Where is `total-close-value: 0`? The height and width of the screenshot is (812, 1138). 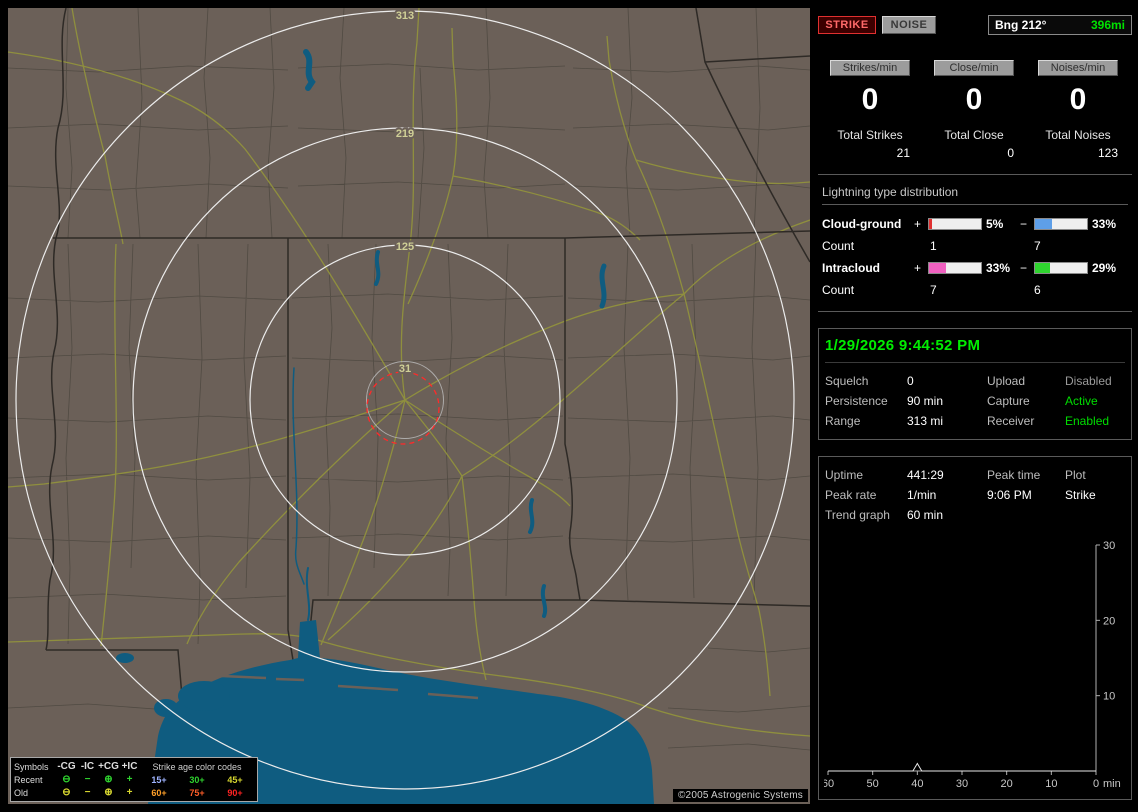 total-close-value: 0 is located at coordinates (1010, 153).